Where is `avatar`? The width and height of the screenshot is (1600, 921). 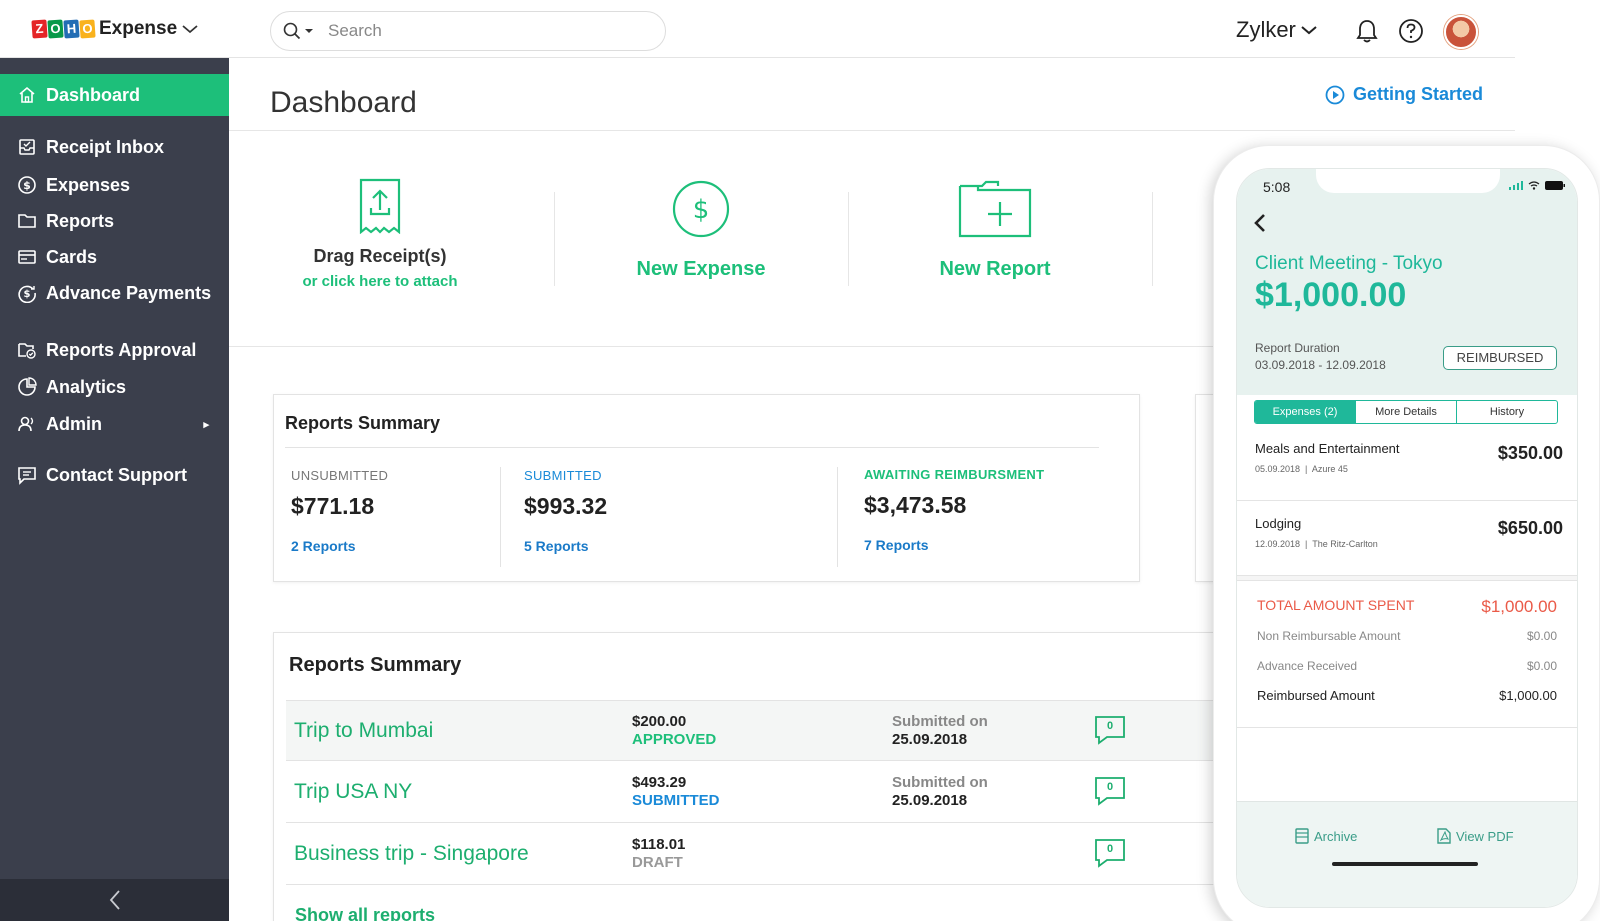 avatar is located at coordinates (1461, 32).